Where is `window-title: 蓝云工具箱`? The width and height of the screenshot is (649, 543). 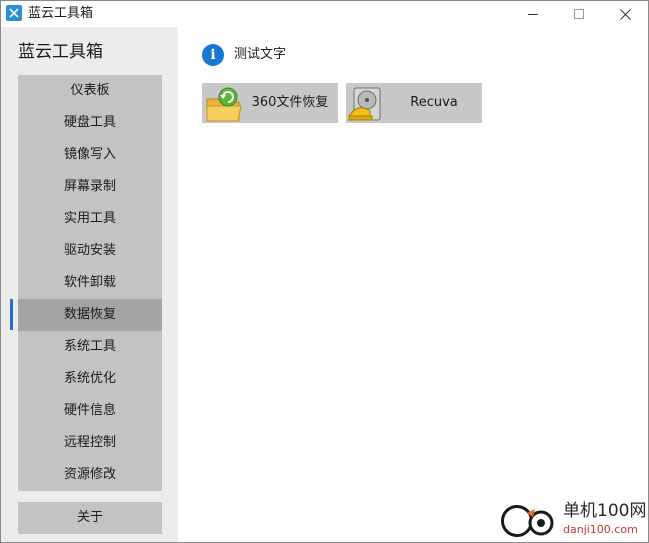
window-title: 蓝云工具箱 is located at coordinates (61, 13).